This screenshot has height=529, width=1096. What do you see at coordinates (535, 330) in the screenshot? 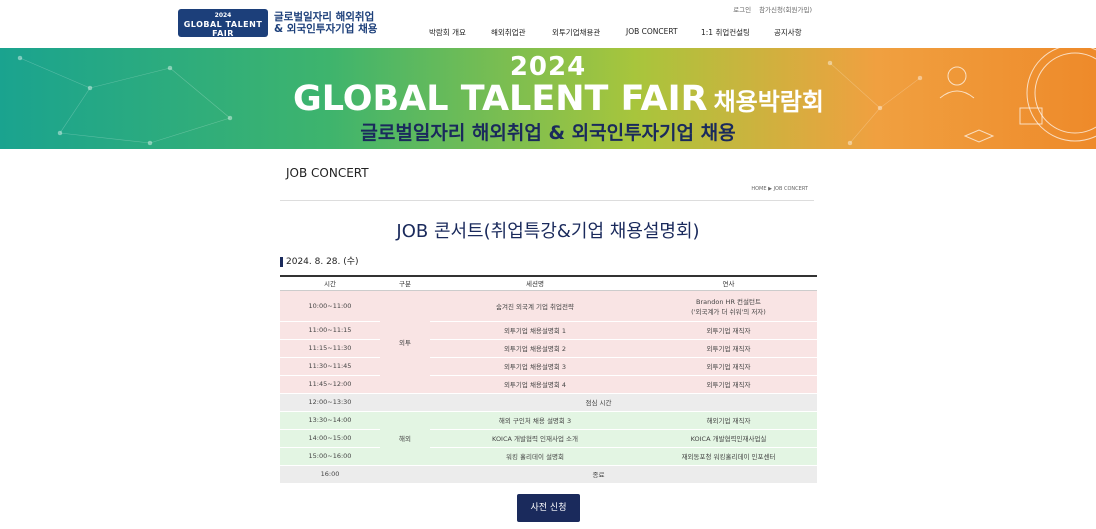
I see `cell-session: 외투기업 채용설명회 1` at bounding box center [535, 330].